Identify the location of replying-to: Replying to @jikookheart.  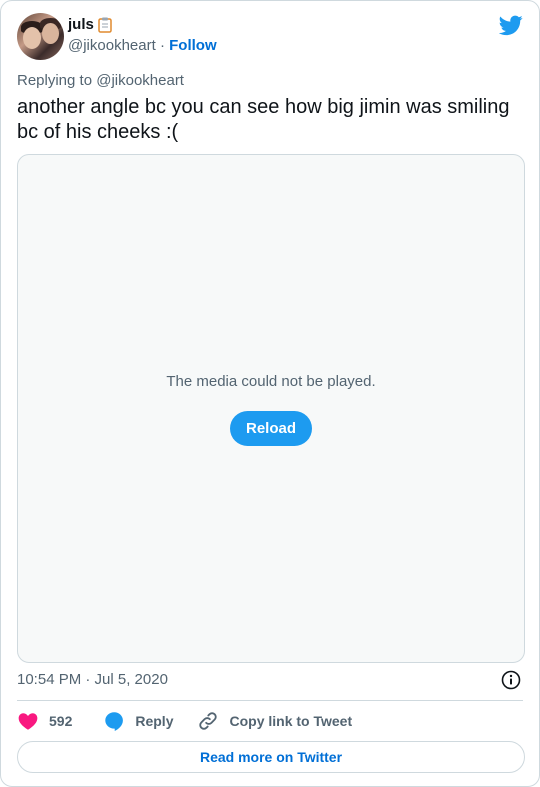
(100, 80).